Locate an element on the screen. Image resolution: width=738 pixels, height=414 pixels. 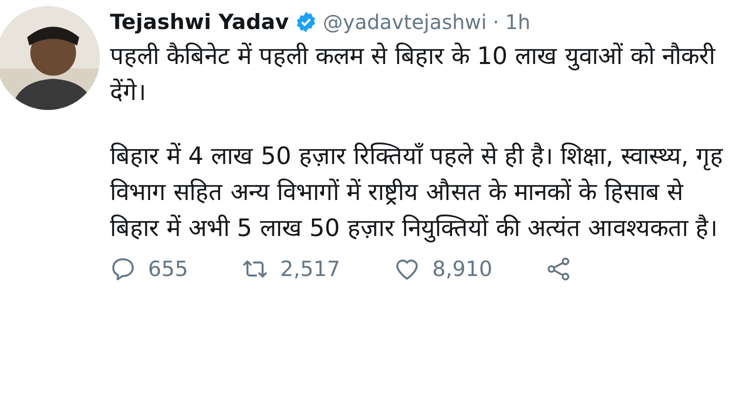
share-icon is located at coordinates (559, 269).